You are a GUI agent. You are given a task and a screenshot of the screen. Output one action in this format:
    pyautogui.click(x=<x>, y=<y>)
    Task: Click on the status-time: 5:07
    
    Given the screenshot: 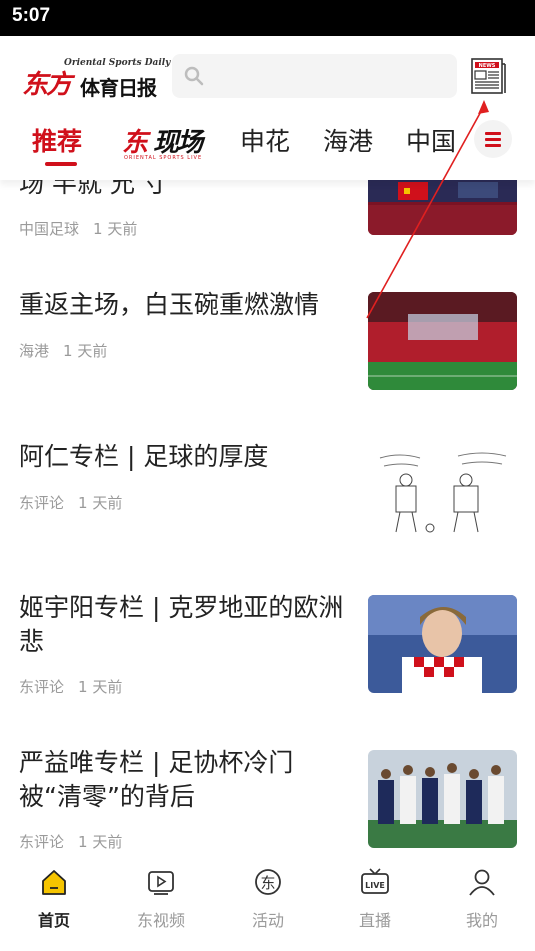 What is the action you would take?
    pyautogui.click(x=31, y=15)
    